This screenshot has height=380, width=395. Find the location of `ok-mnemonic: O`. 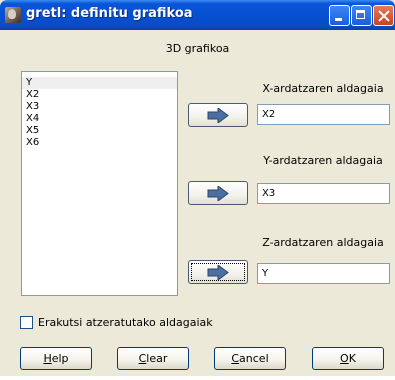

ok-mnemonic: O is located at coordinates (344, 358).